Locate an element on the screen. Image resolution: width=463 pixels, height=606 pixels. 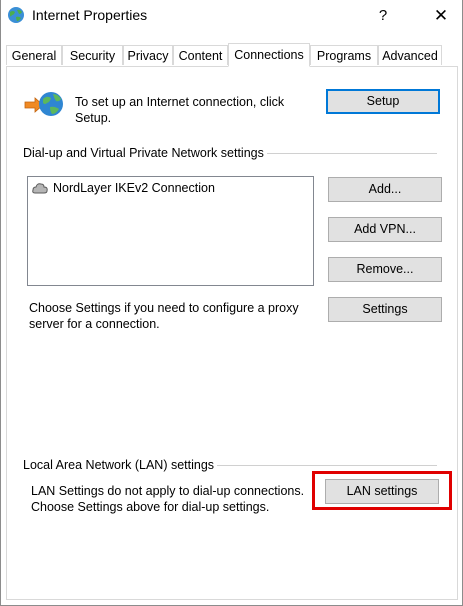
highlight-annotation is located at coordinates (382, 490).